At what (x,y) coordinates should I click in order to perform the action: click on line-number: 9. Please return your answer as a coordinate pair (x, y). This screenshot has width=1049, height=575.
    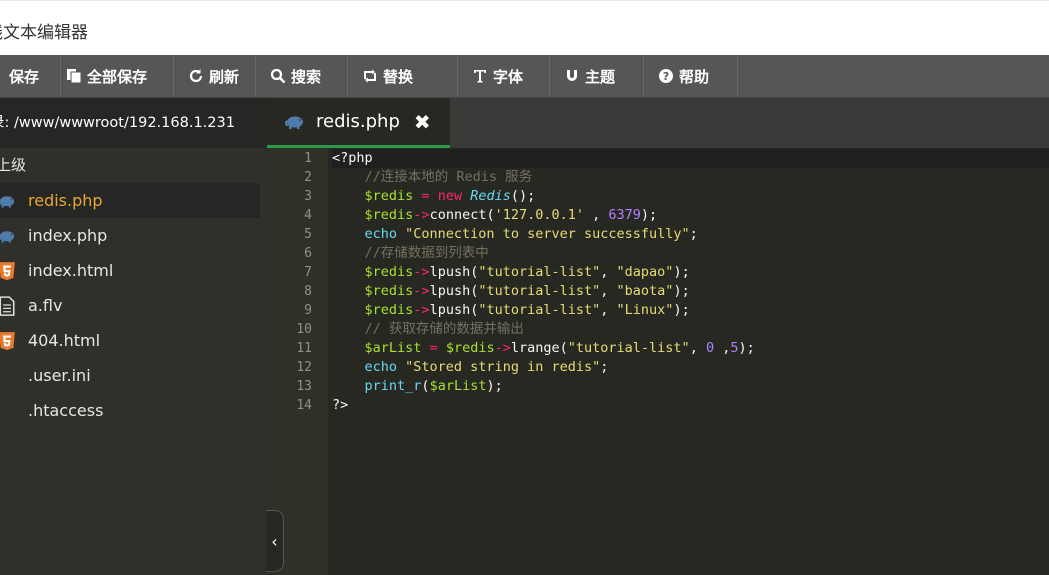
    Looking at the image, I should click on (308, 310).